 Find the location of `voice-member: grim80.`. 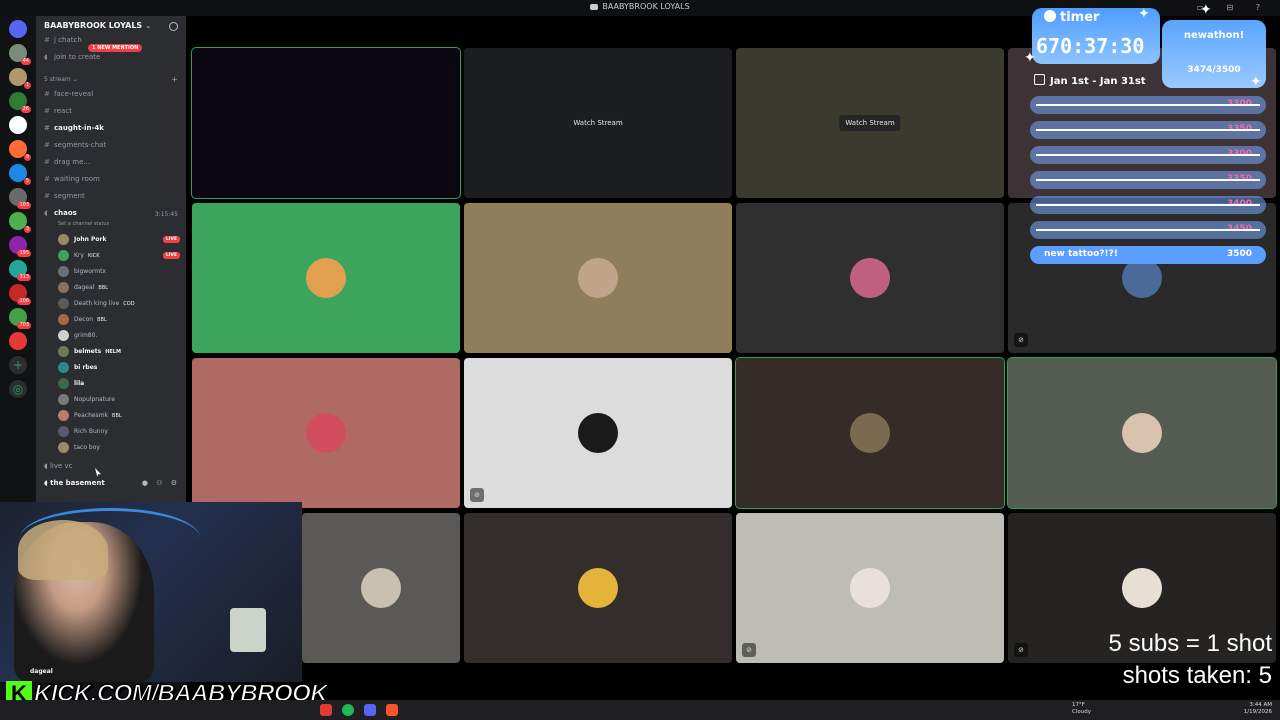

voice-member: grim80. is located at coordinates (119, 336).